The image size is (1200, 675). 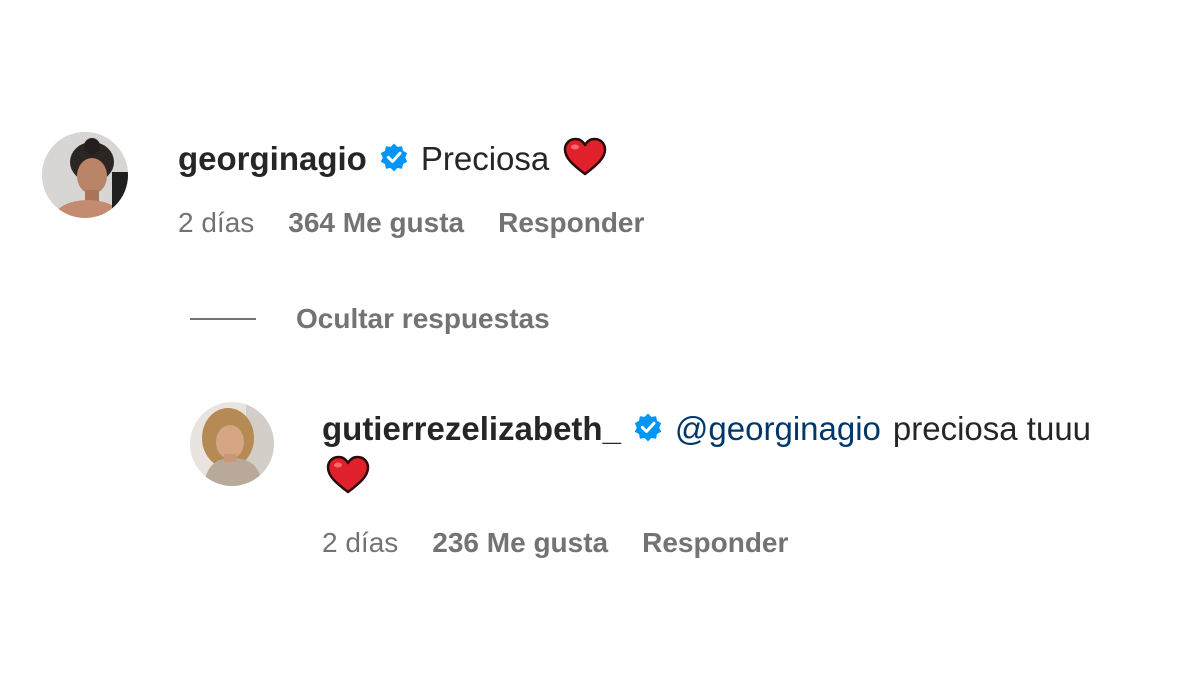 I want to click on reply-likes-link: 236 Me gusta, so click(x=520, y=543).